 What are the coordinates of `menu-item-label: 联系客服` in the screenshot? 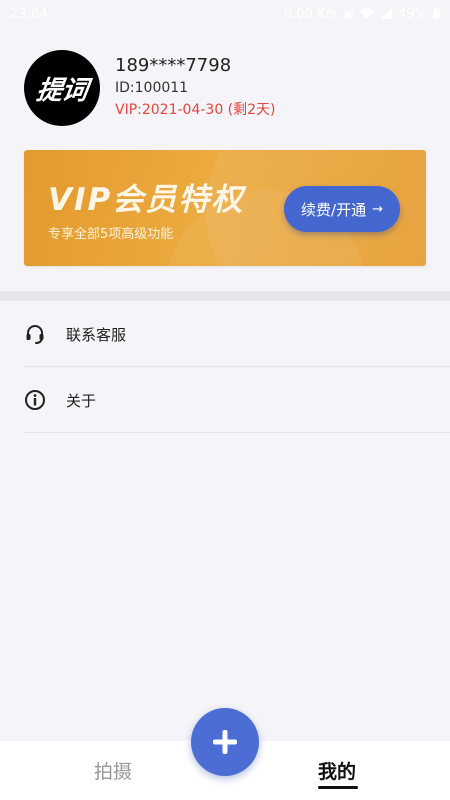 It's located at (96, 334).